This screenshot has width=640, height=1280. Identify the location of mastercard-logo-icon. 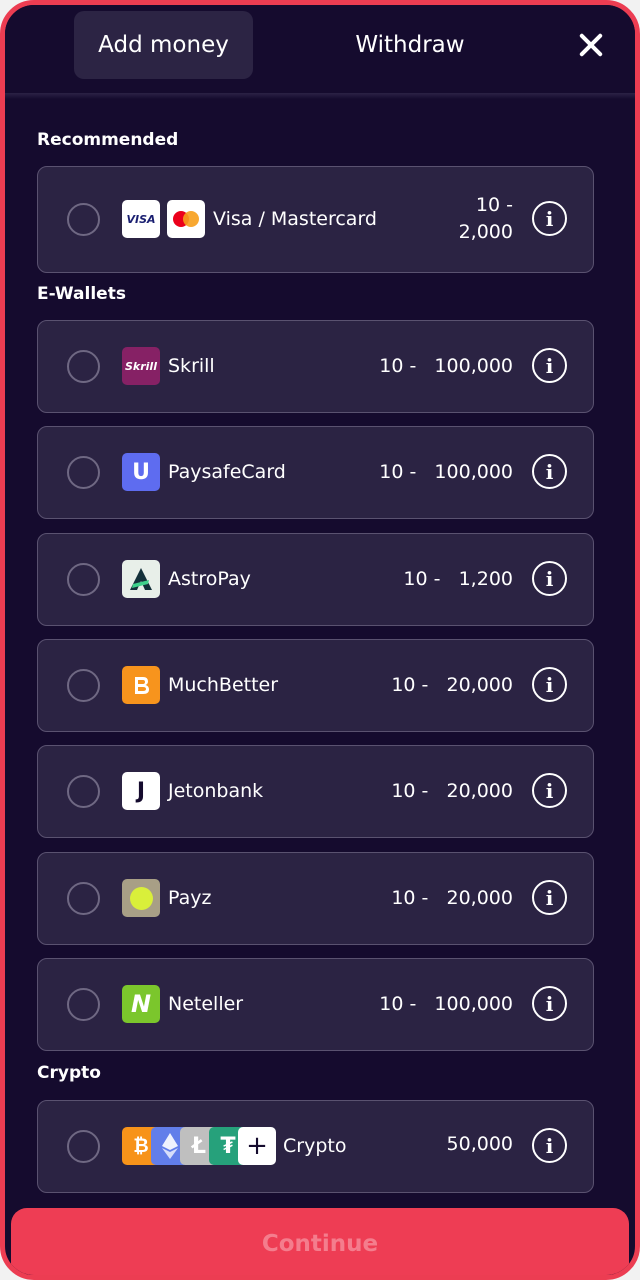
(186, 219).